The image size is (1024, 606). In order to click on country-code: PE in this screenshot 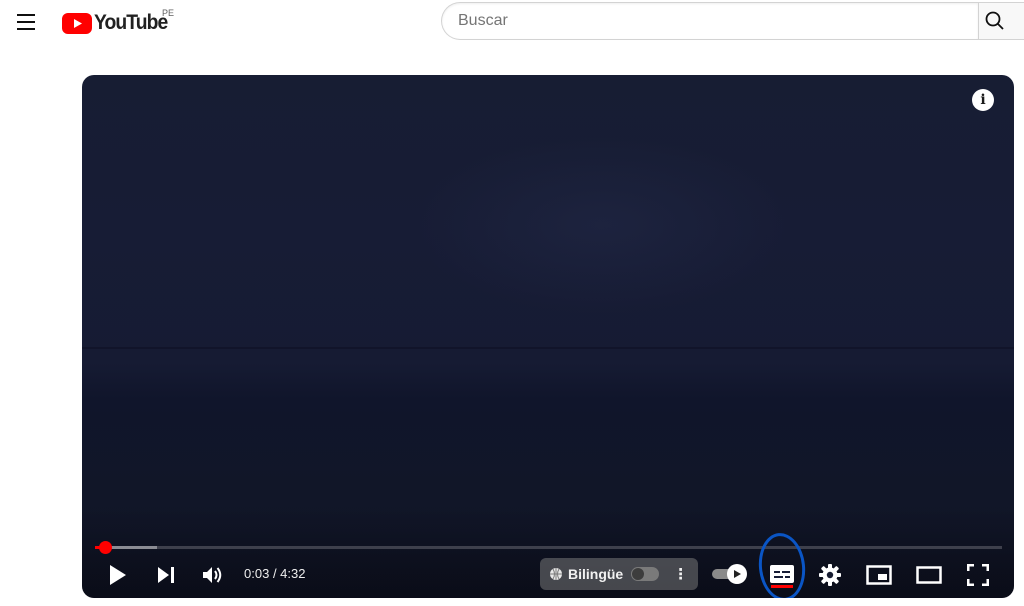, I will do `click(168, 13)`.